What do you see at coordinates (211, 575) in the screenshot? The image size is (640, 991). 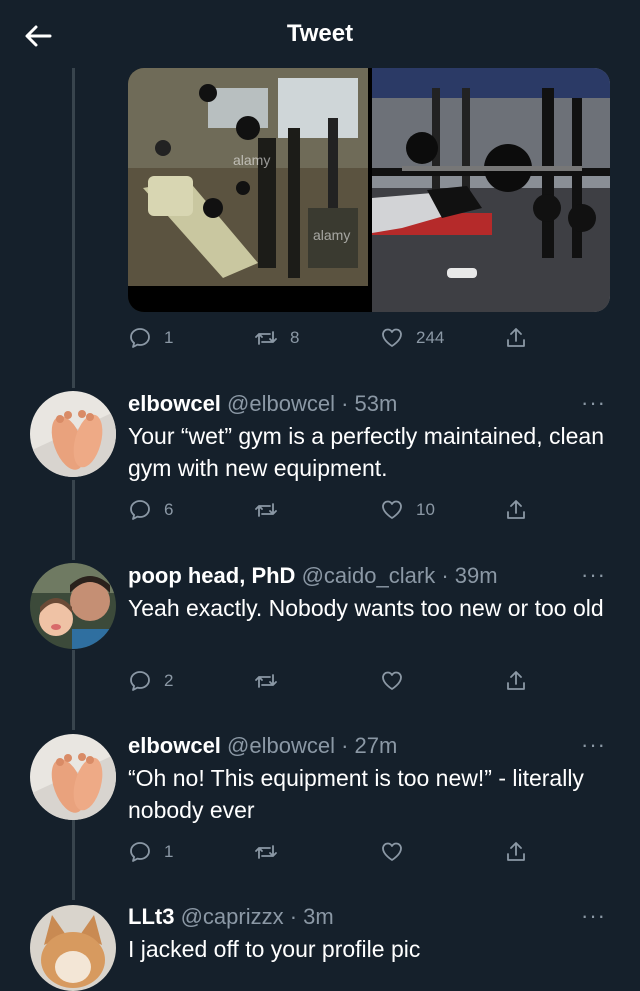 I see `display-name: poop head, PhD` at bounding box center [211, 575].